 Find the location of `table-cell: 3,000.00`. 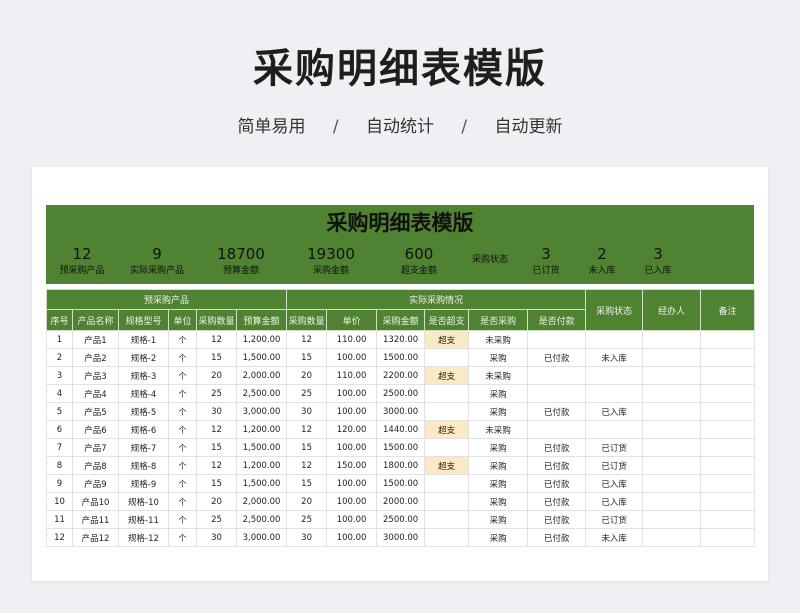

table-cell: 3,000.00 is located at coordinates (261, 411).